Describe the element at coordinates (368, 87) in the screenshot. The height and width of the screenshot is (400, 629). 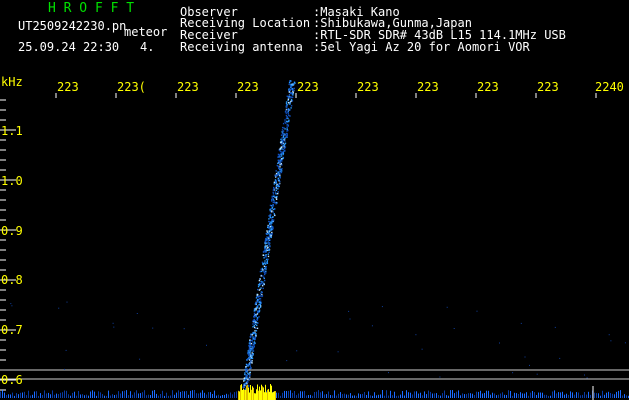
I see `time-label: 223` at that location.